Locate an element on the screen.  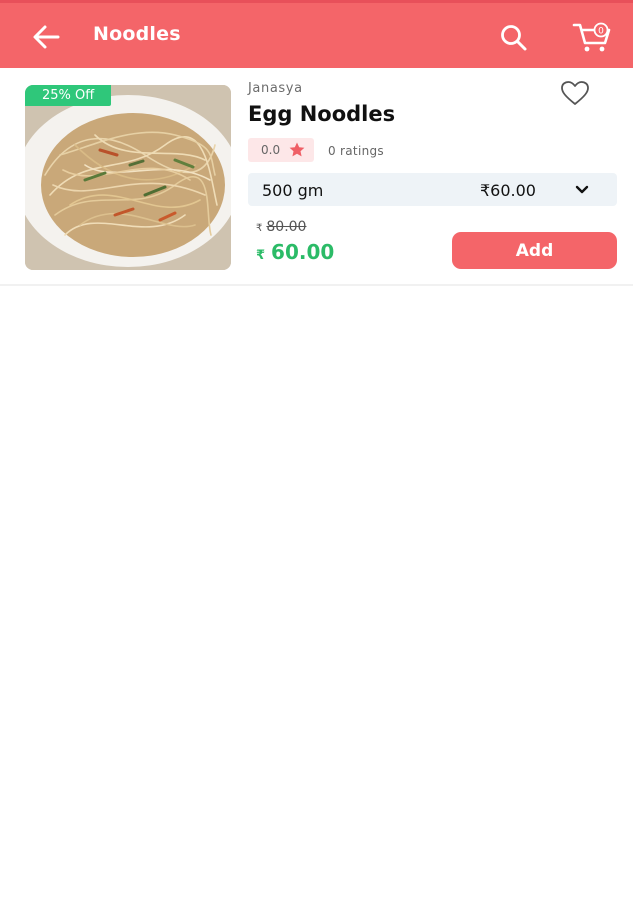
rating-chip: 0.0 is located at coordinates (281, 150).